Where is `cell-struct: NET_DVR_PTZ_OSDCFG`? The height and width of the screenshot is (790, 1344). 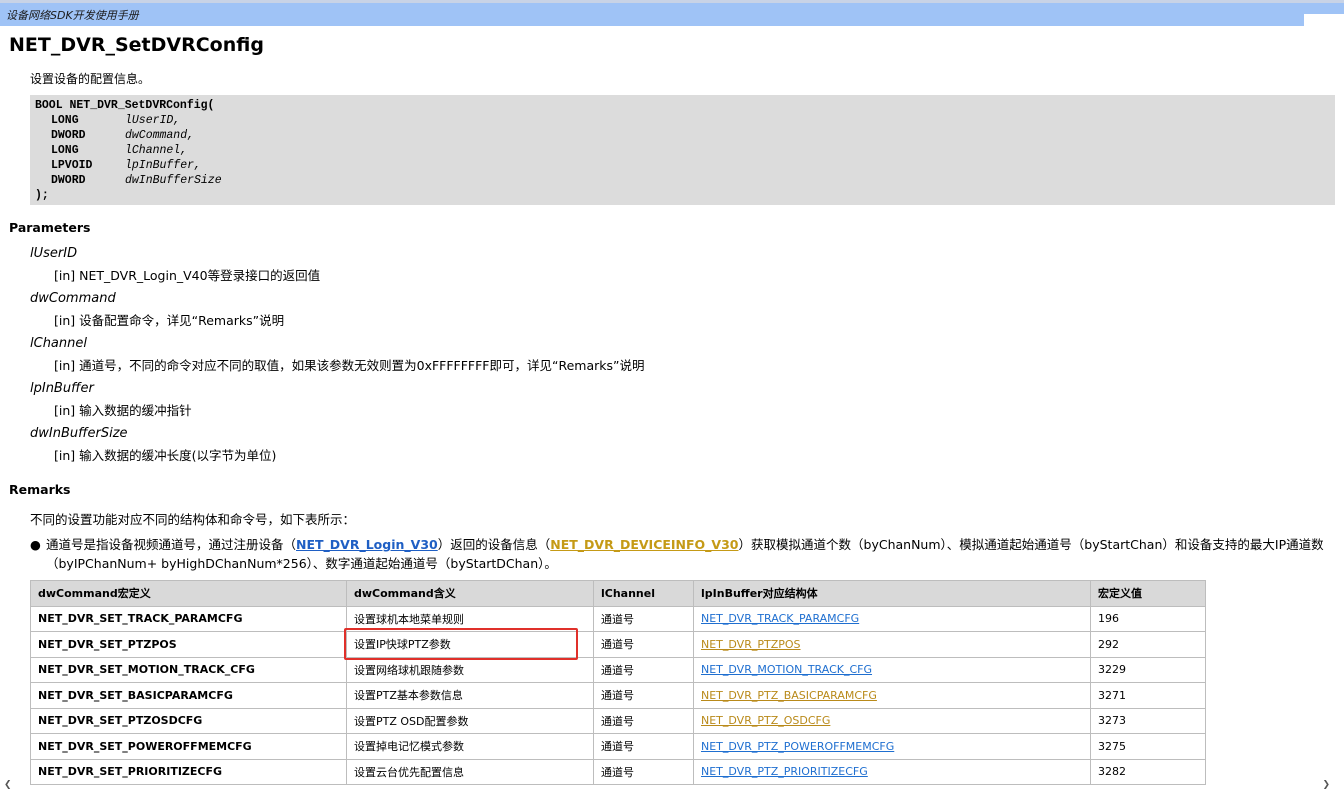 cell-struct: NET_DVR_PTZ_OSDCFG is located at coordinates (892, 720).